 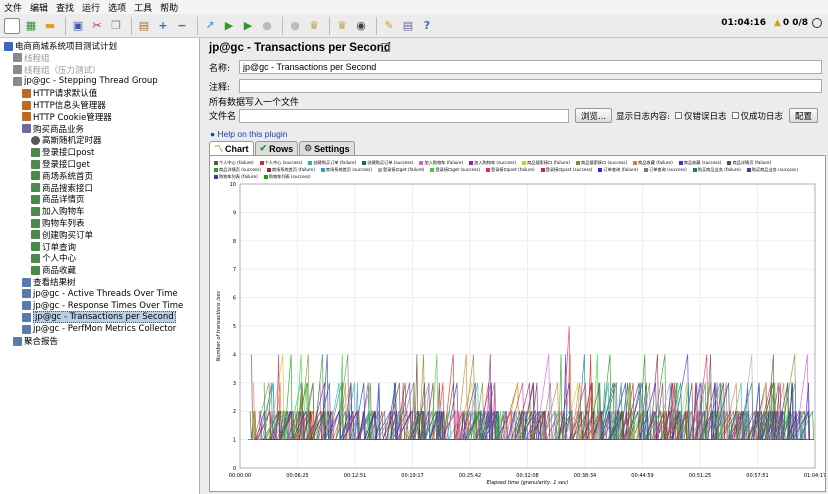 I want to click on success-only-checkbox: 仅成功日志, so click(x=757, y=116).